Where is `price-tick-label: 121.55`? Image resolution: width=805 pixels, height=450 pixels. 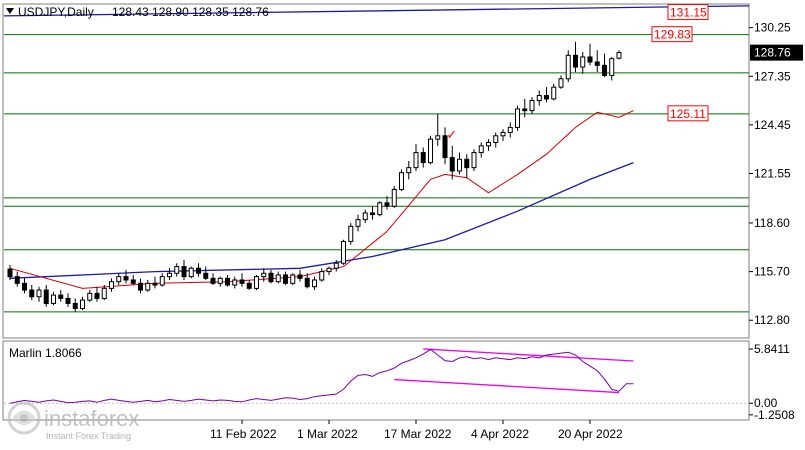
price-tick-label: 121.55 is located at coordinates (772, 174).